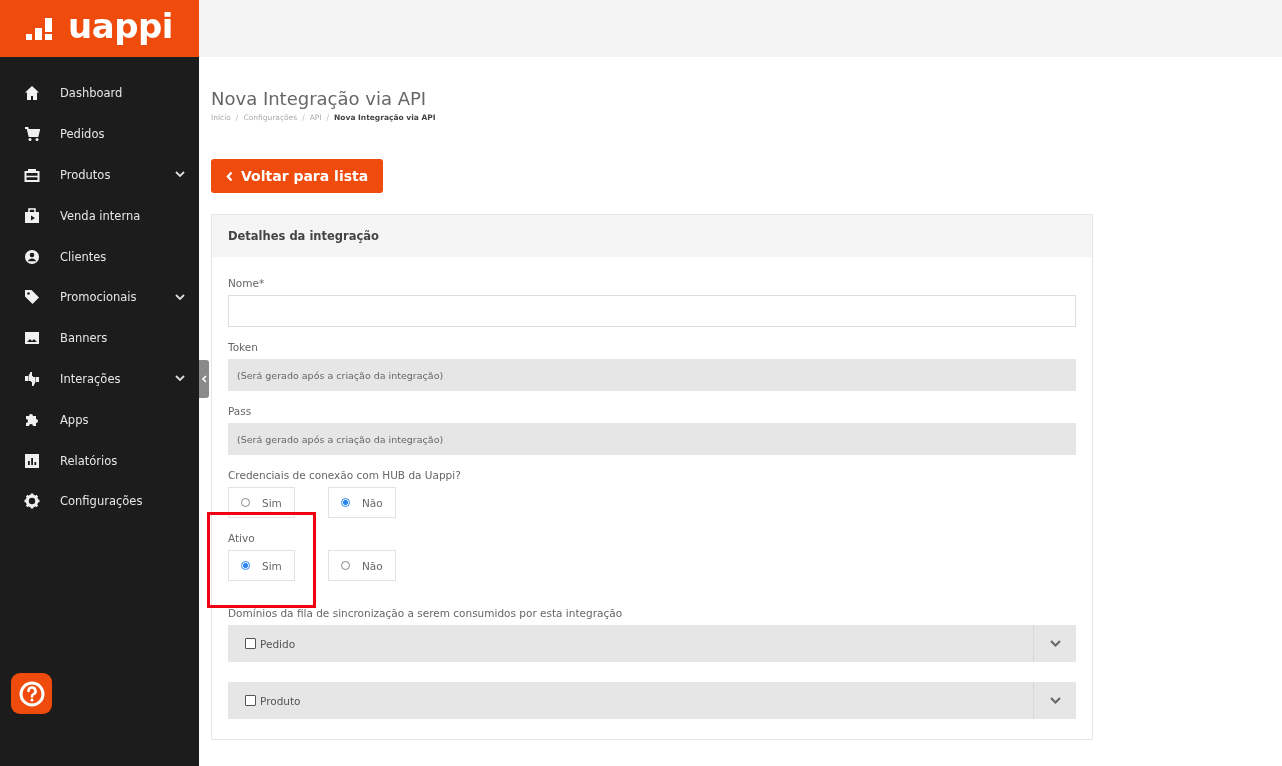 The width and height of the screenshot is (1282, 766). I want to click on field-label: Credenciais de conexão com HUB da Uappi?, so click(345, 475).